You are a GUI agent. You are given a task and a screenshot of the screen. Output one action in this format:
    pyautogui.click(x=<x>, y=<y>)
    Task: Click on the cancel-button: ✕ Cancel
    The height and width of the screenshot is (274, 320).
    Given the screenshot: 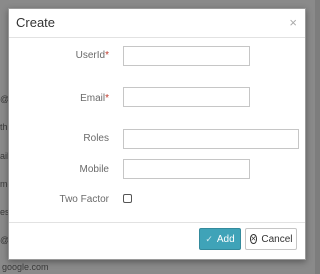 What is the action you would take?
    pyautogui.click(x=271, y=239)
    